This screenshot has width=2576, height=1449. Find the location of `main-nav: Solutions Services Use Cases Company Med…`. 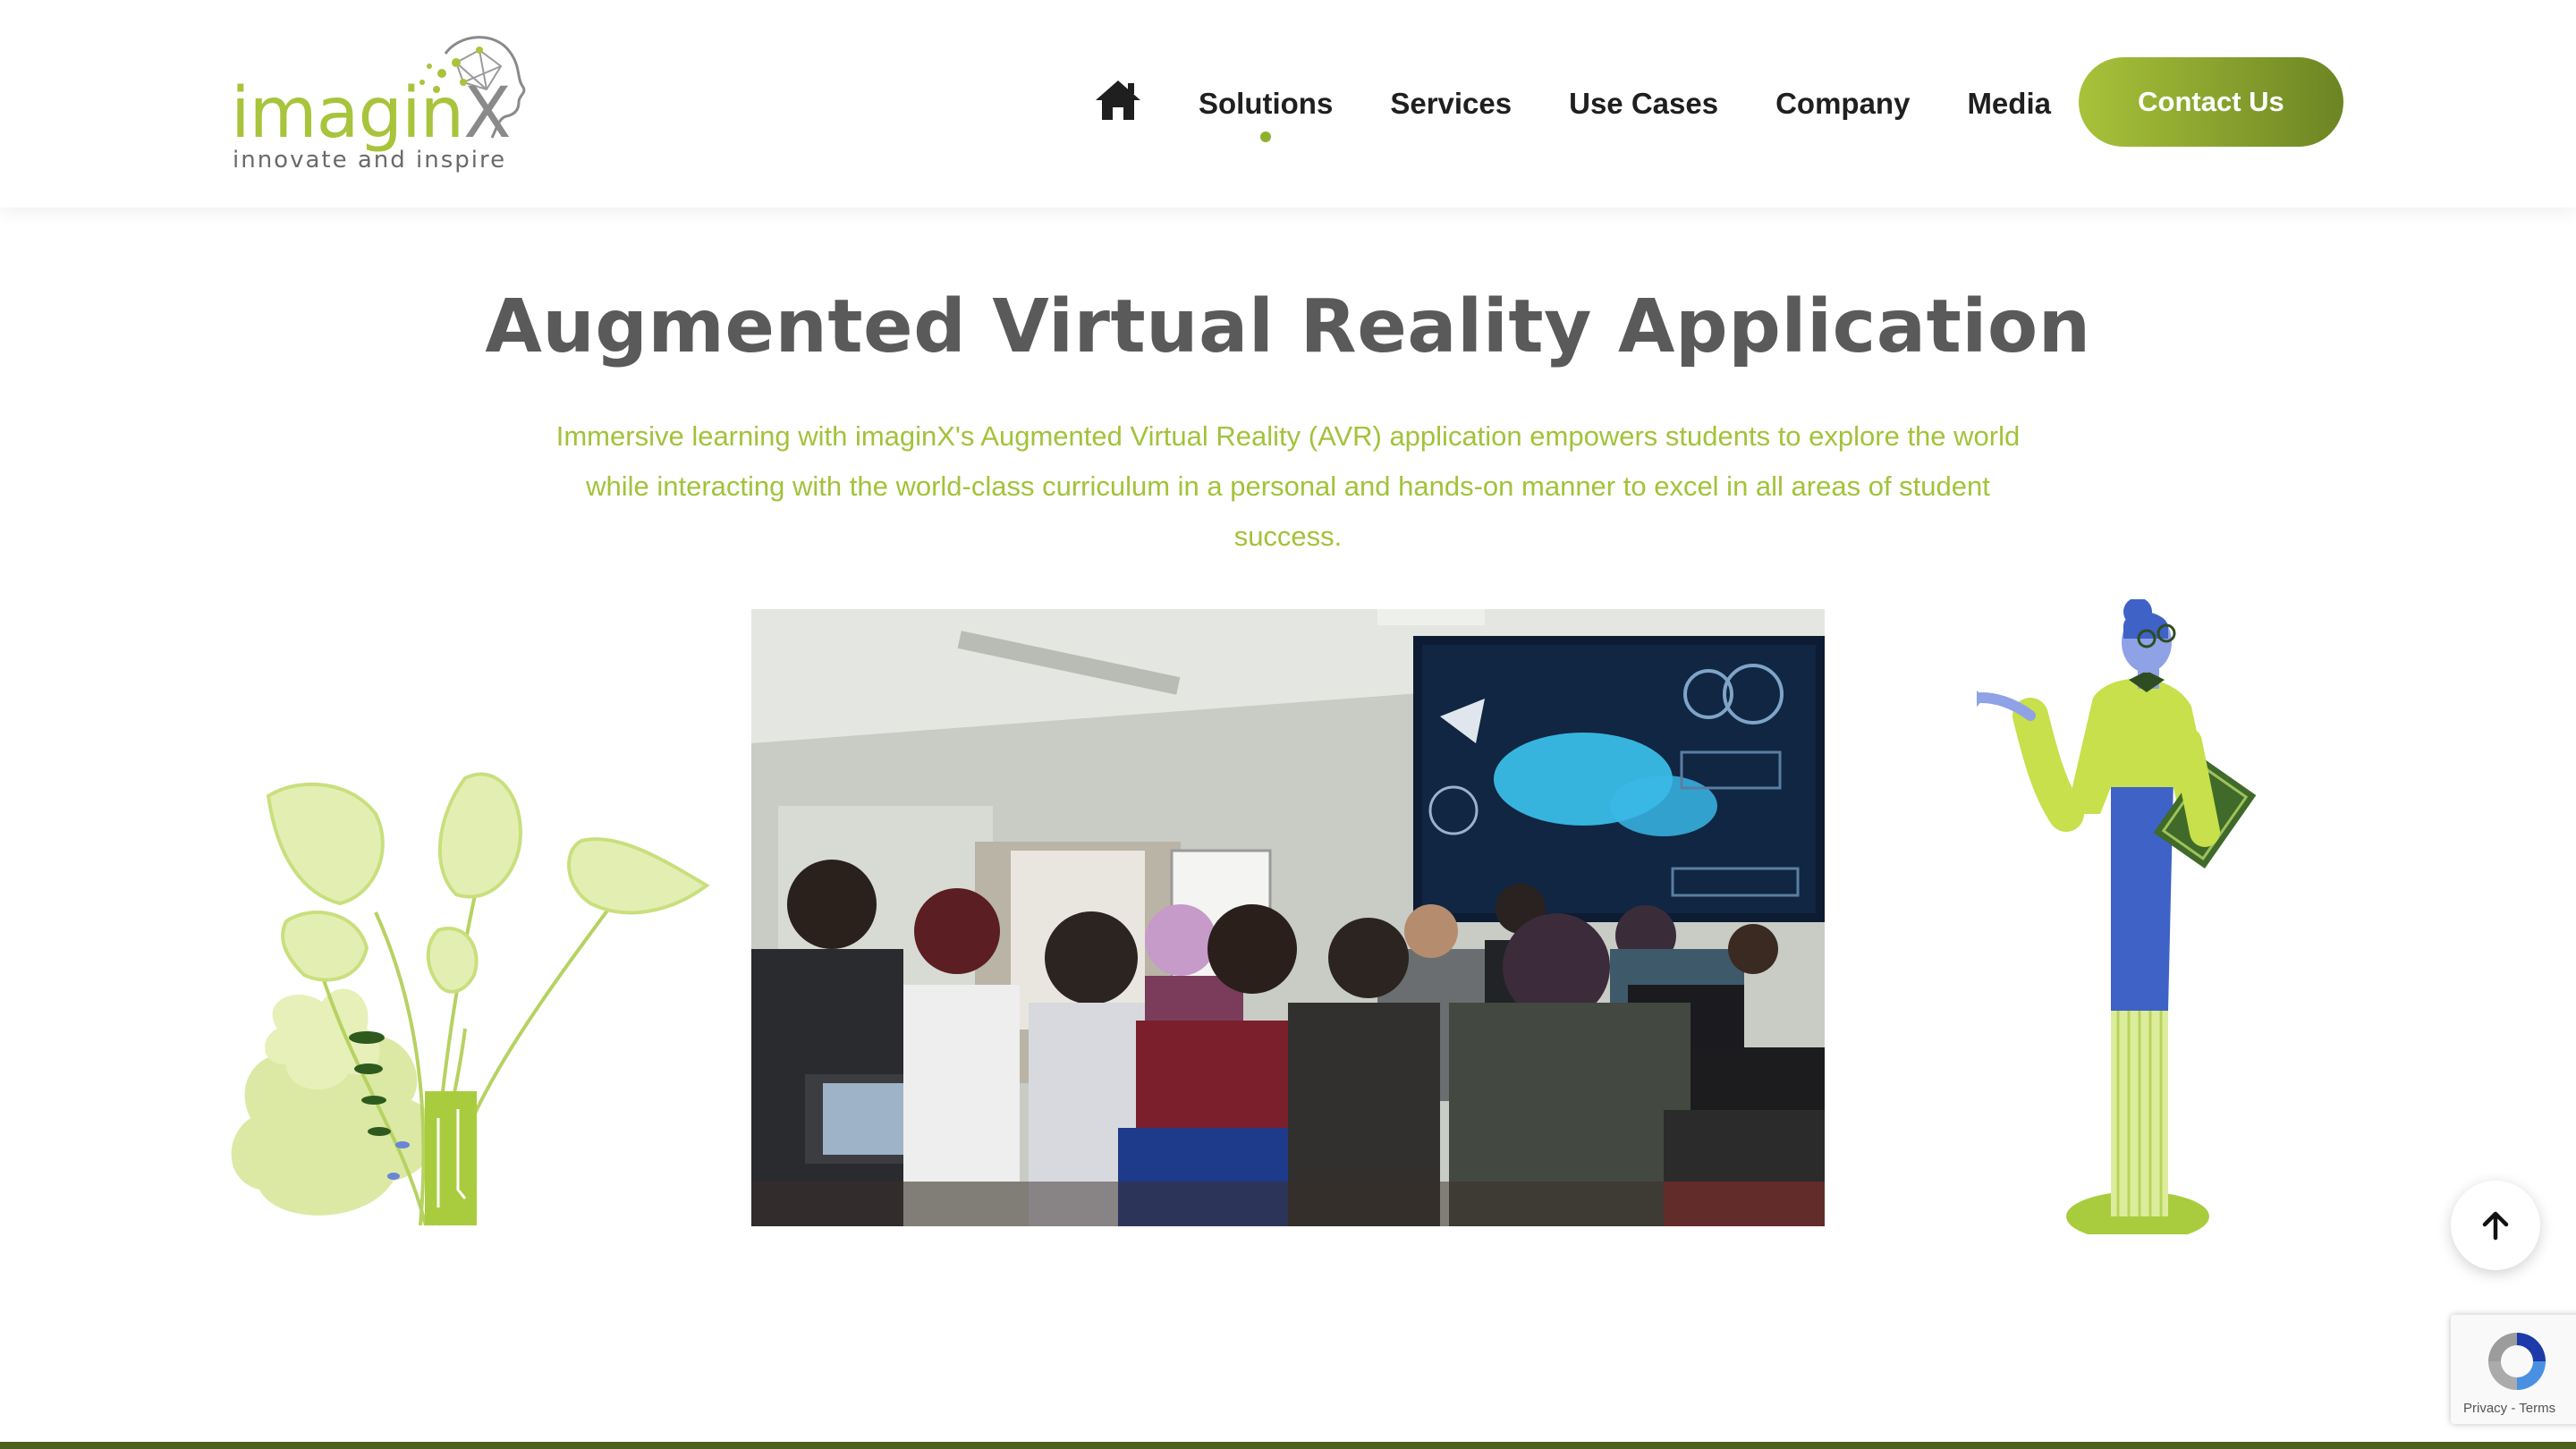

main-nav: Solutions Services Use Cases Company Med… is located at coordinates (1571, 104).